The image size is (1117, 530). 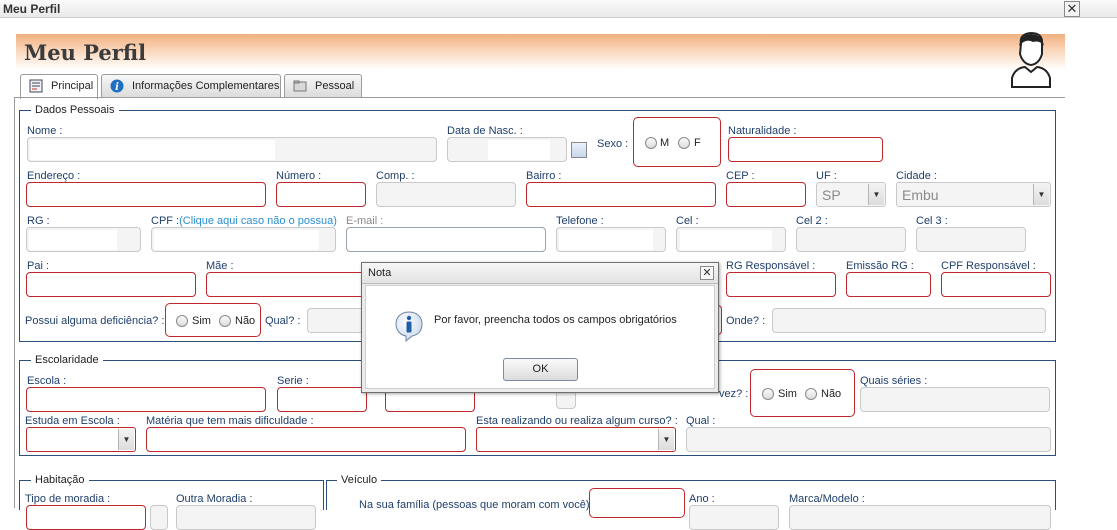 What do you see at coordinates (246, 517) in the screenshot?
I see `outra-moradia-input` at bounding box center [246, 517].